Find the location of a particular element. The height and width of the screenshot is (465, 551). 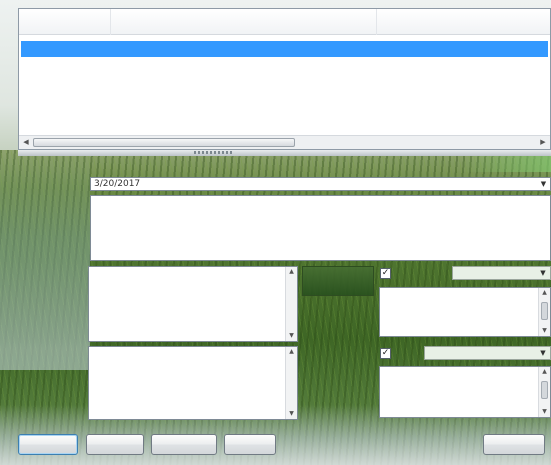

checkbox-1: ✓ is located at coordinates (385, 273).